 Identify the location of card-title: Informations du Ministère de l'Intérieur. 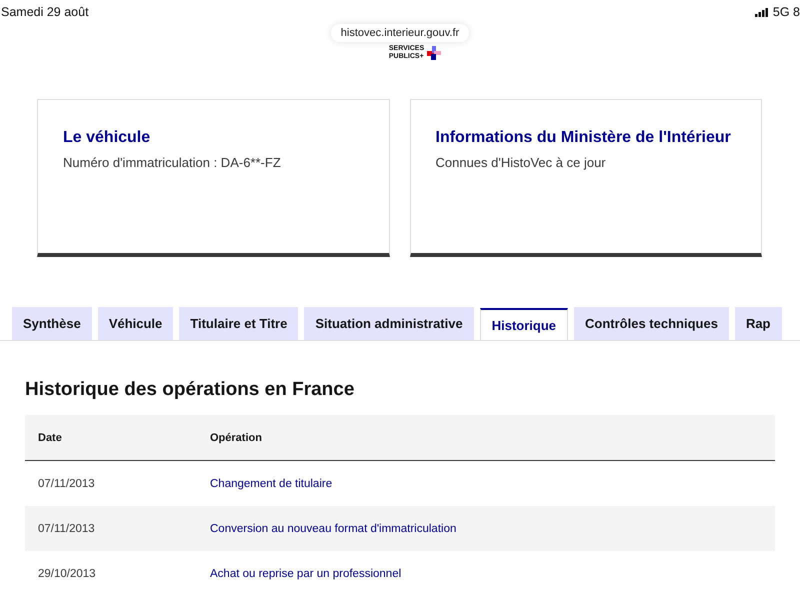
(584, 138).